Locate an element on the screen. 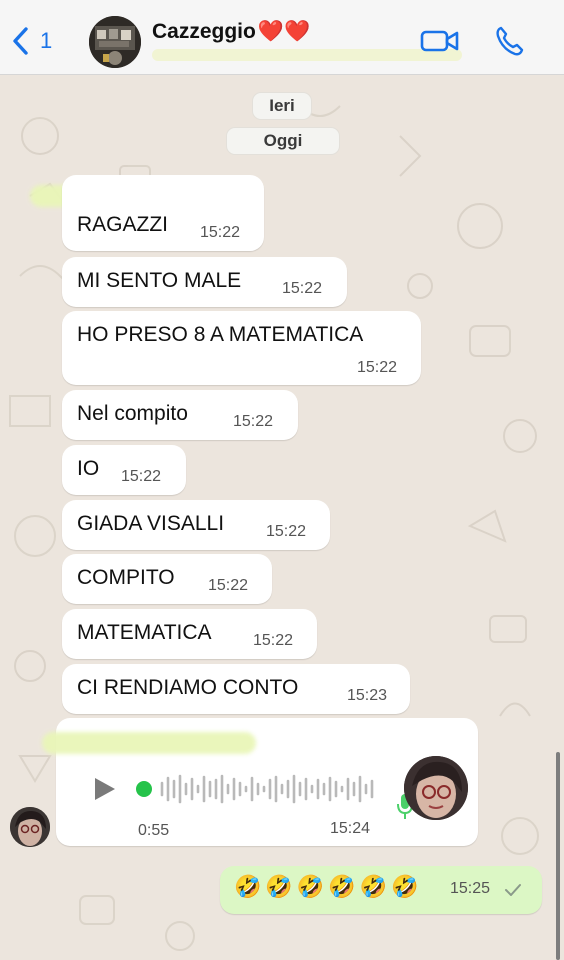 This screenshot has height=960, width=564. date-pill-today: Oggi is located at coordinates (283, 141).